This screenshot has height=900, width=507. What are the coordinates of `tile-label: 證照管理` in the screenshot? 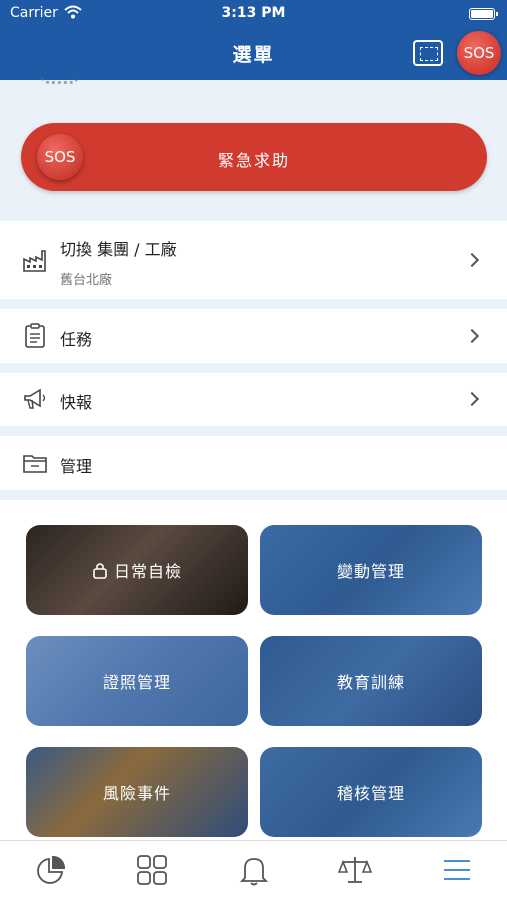 It's located at (136, 682).